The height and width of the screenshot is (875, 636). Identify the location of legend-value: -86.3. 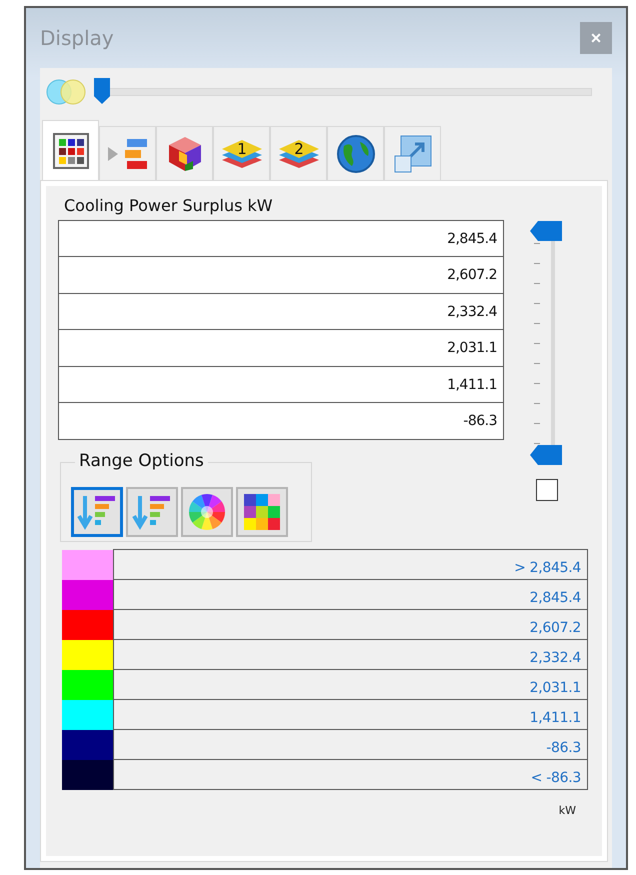
(350, 744).